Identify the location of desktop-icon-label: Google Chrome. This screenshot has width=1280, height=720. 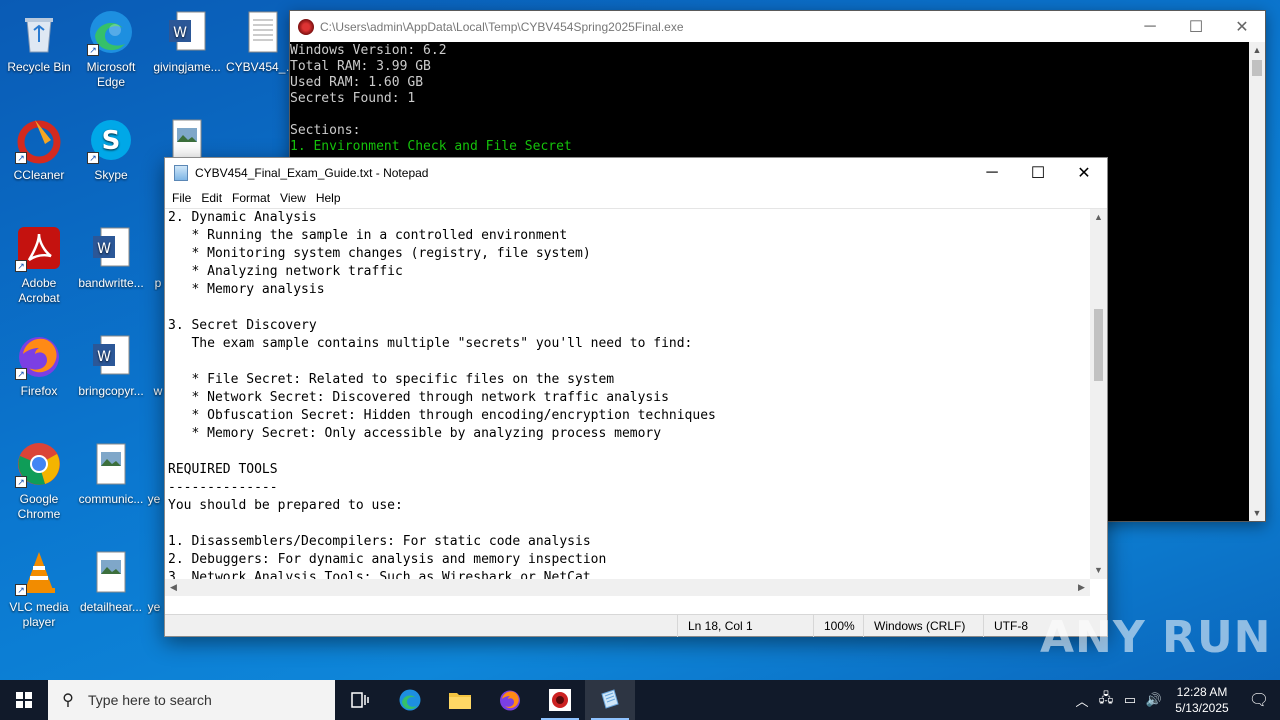
(39, 506).